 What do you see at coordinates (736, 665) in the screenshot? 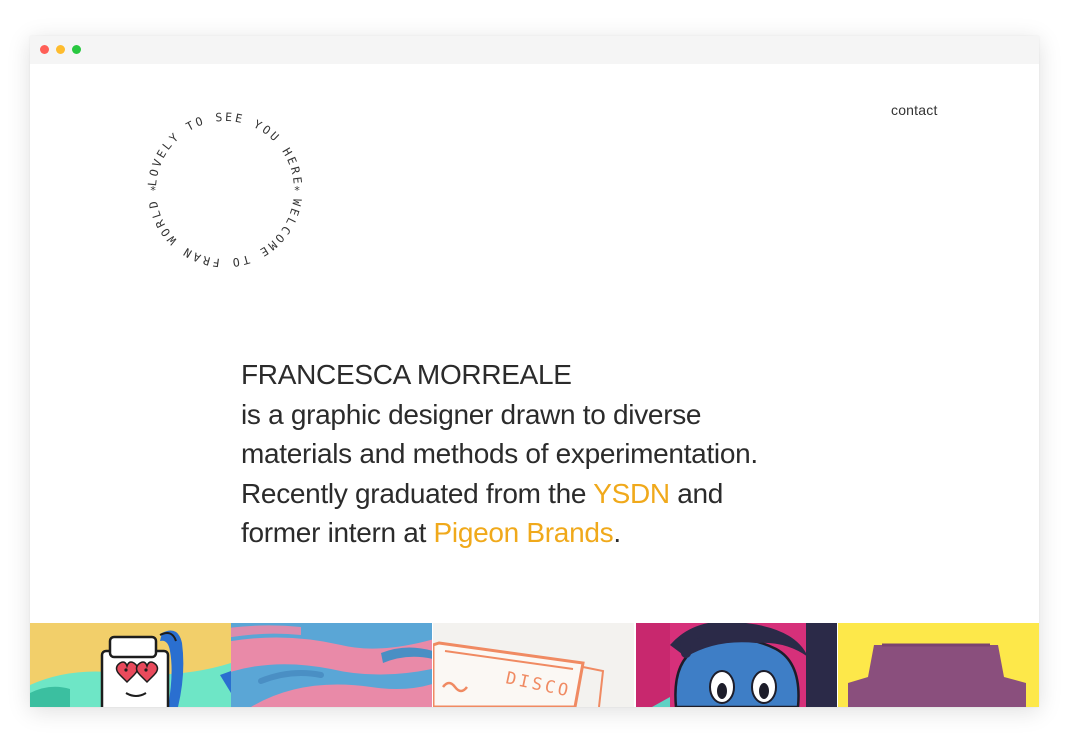
I see `gallery-tile-blue-face` at bounding box center [736, 665].